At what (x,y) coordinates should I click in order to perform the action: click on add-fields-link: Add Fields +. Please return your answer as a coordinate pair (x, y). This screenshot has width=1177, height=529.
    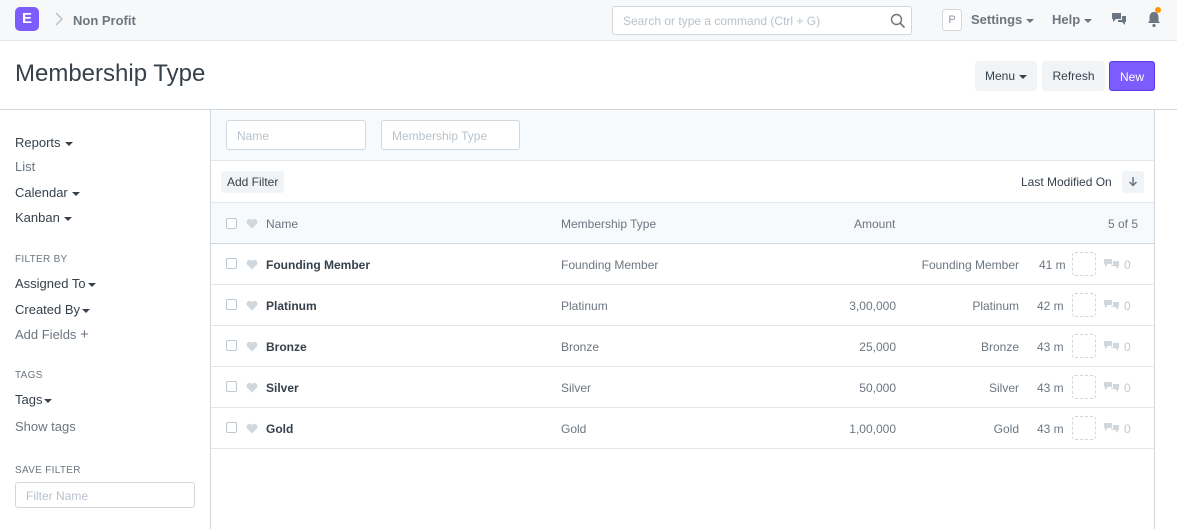
    Looking at the image, I should click on (52, 334).